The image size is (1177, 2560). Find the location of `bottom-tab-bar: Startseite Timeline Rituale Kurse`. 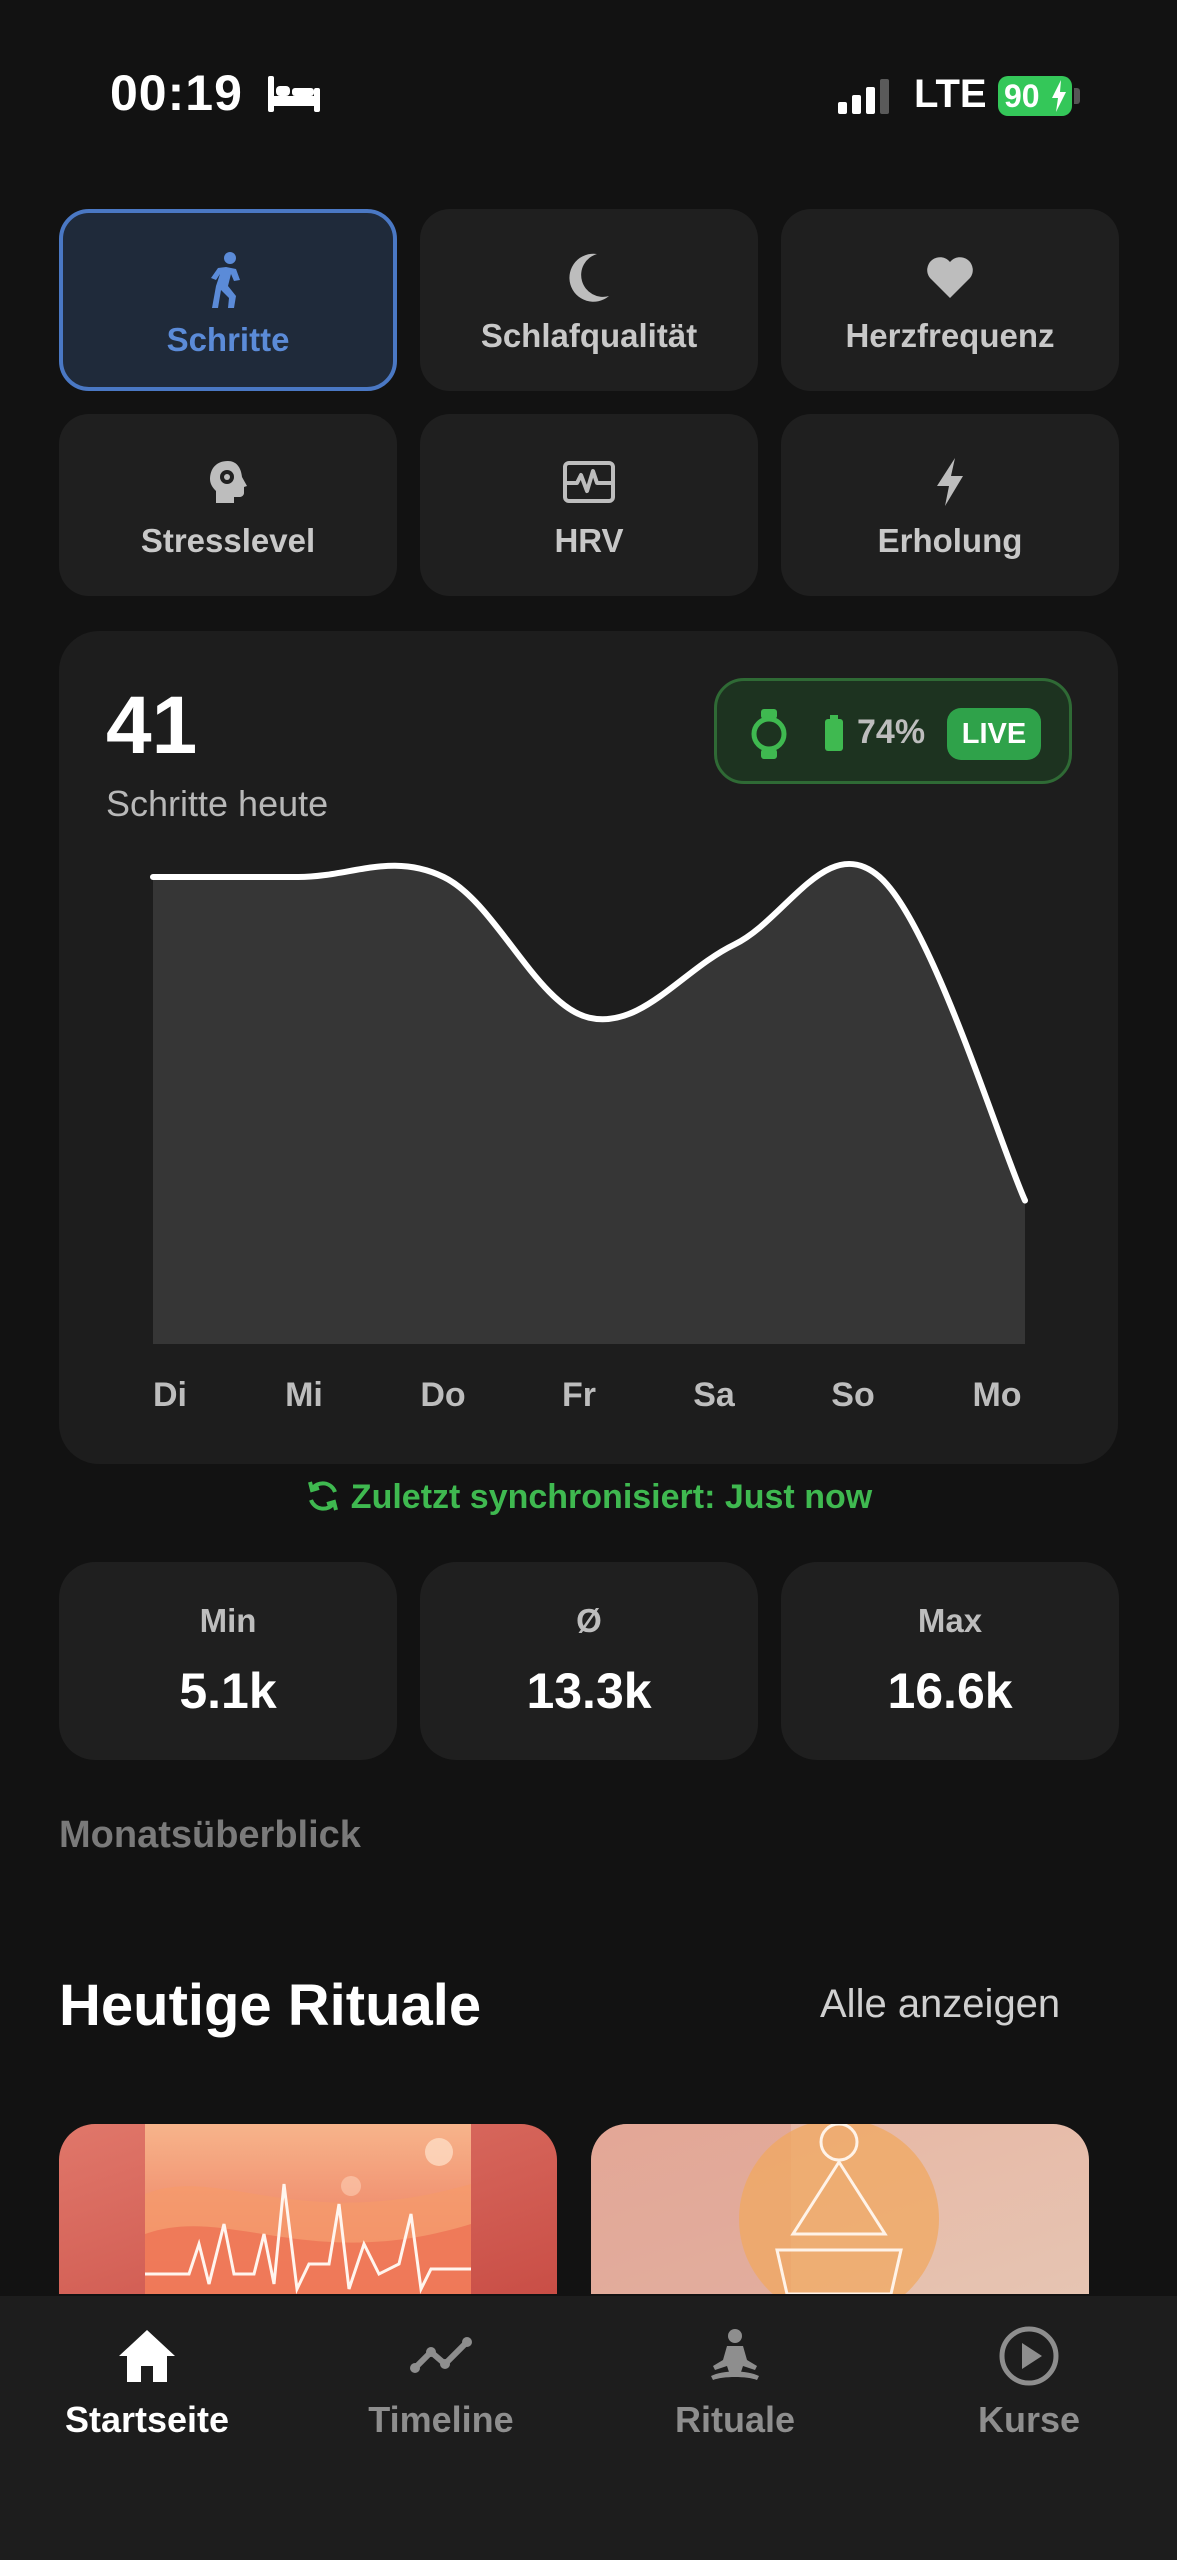

bottom-tab-bar: Startseite Timeline Rituale Kurse is located at coordinates (588, 2428).